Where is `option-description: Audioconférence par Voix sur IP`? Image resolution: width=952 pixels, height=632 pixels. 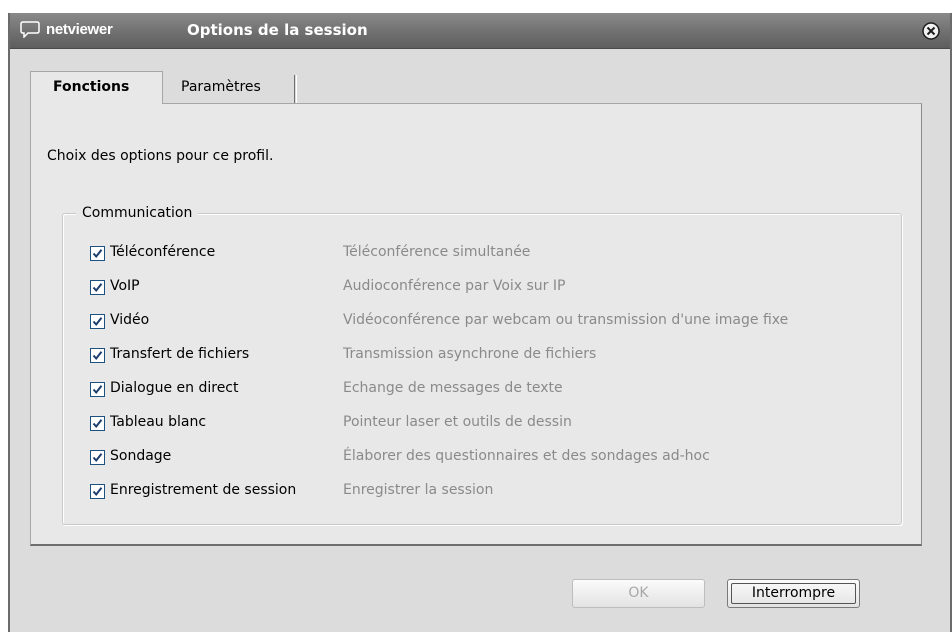 option-description: Audioconférence par Voix sur IP is located at coordinates (454, 286).